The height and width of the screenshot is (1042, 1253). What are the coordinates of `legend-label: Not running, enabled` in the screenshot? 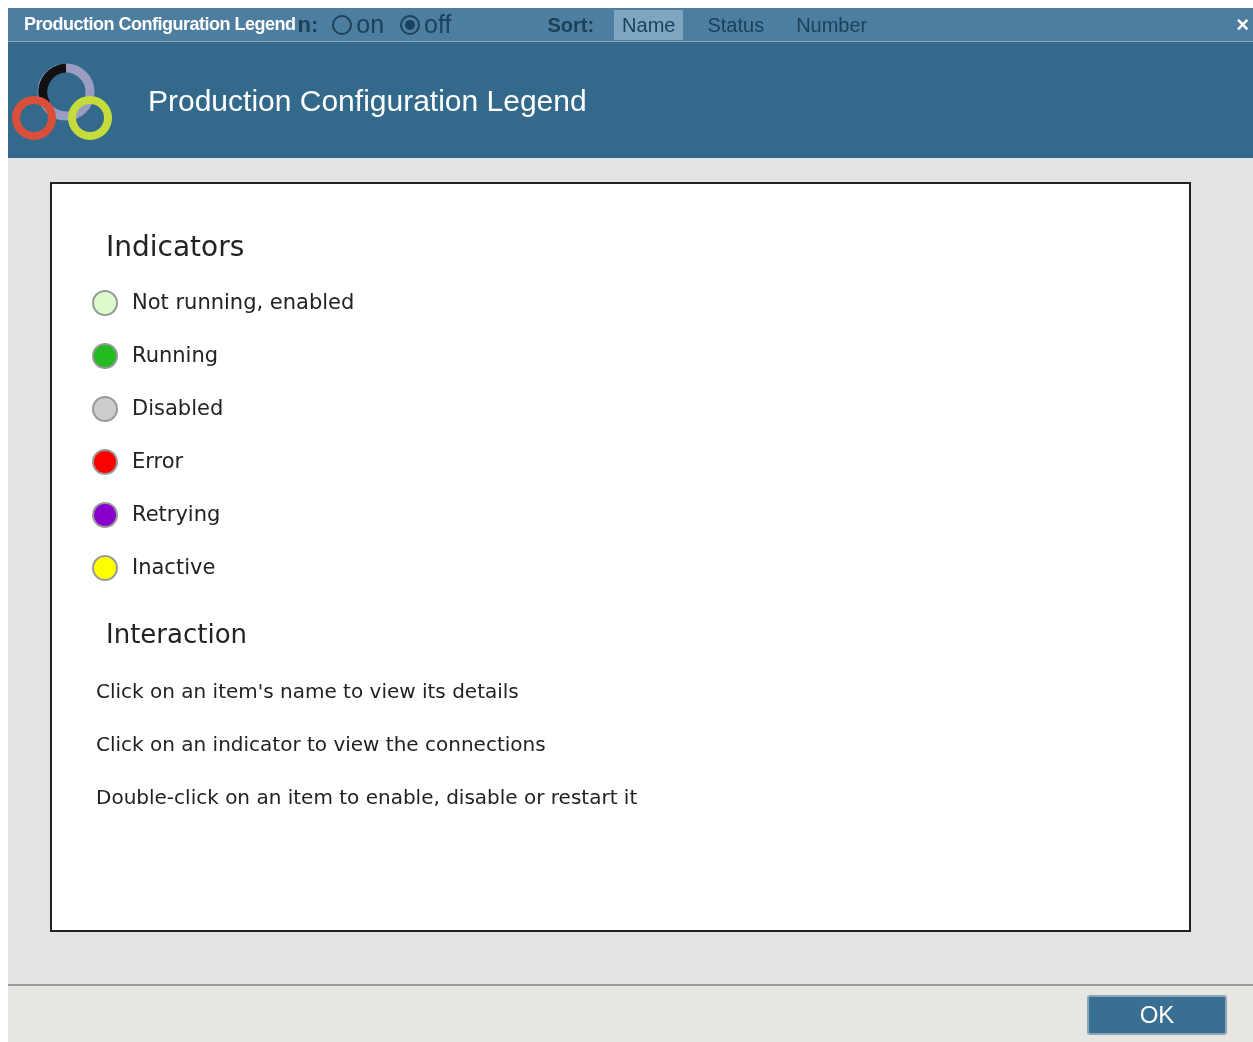 It's located at (243, 303).